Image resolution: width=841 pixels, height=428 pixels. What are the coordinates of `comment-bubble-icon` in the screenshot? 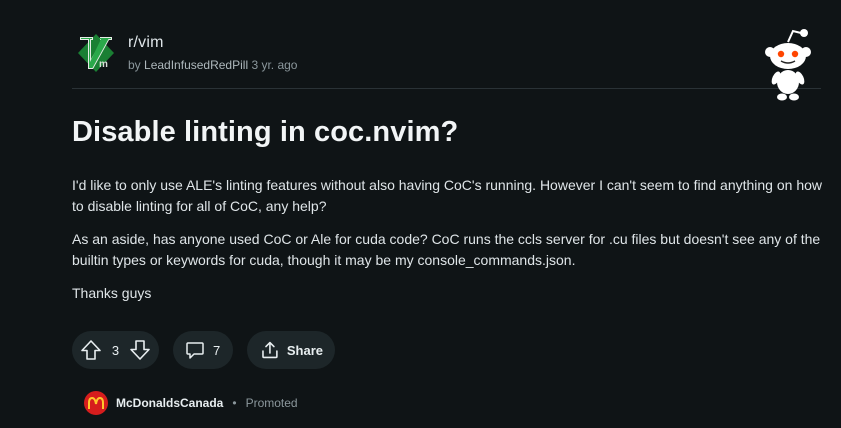 It's located at (195, 350).